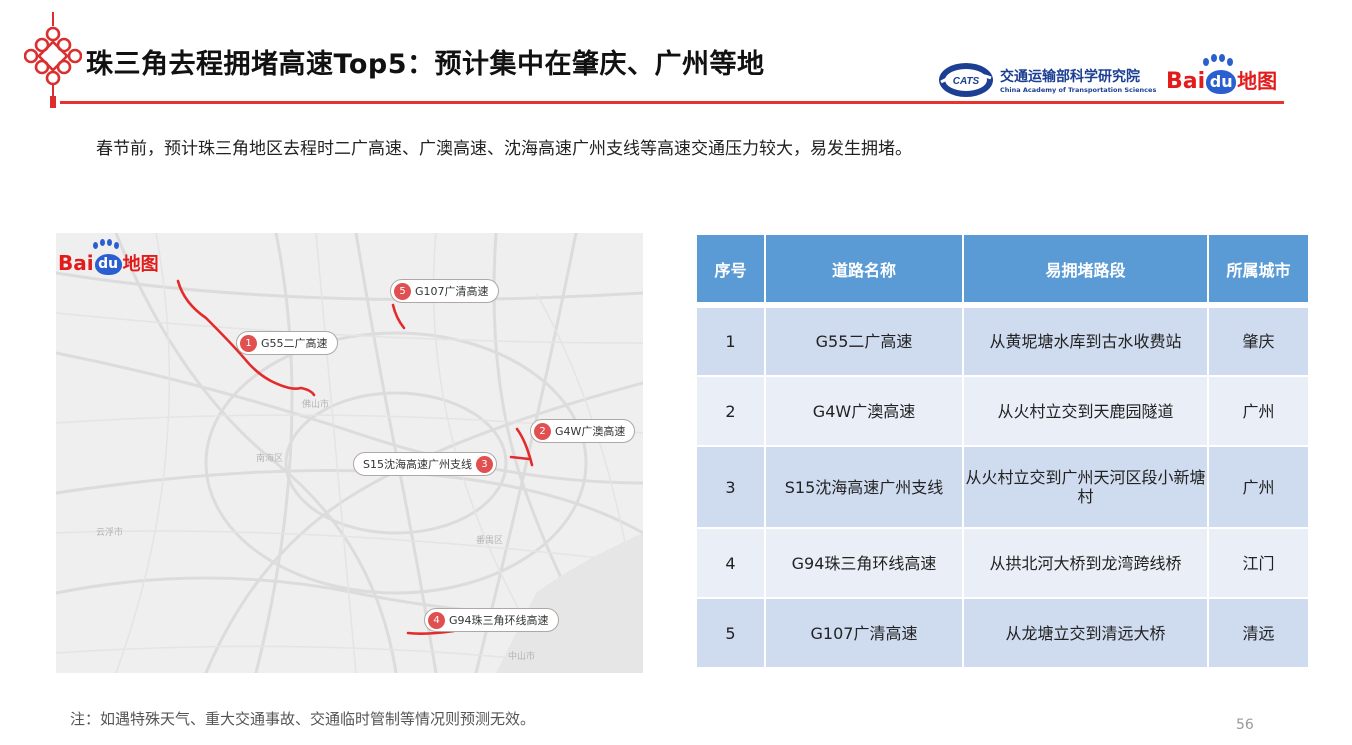 The height and width of the screenshot is (745, 1352). Describe the element at coordinates (1085, 633) in the screenshot. I see `table-cell: 从龙塘立交到清远大桥` at that location.